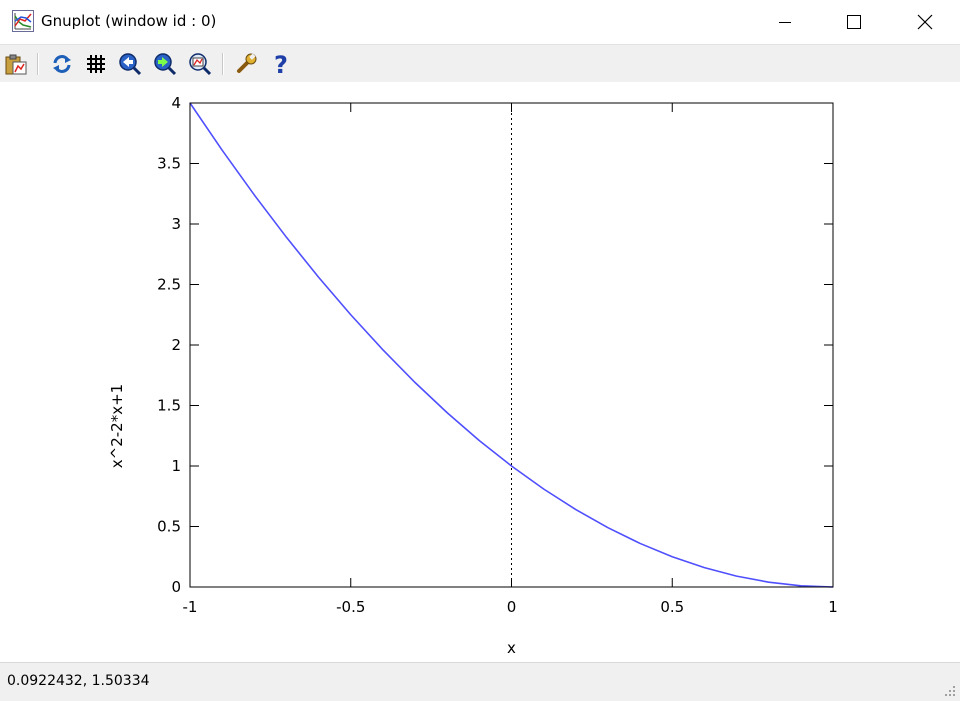 The image size is (960, 701). Describe the element at coordinates (176, 466) in the screenshot. I see `y-tick-label: 1` at that location.